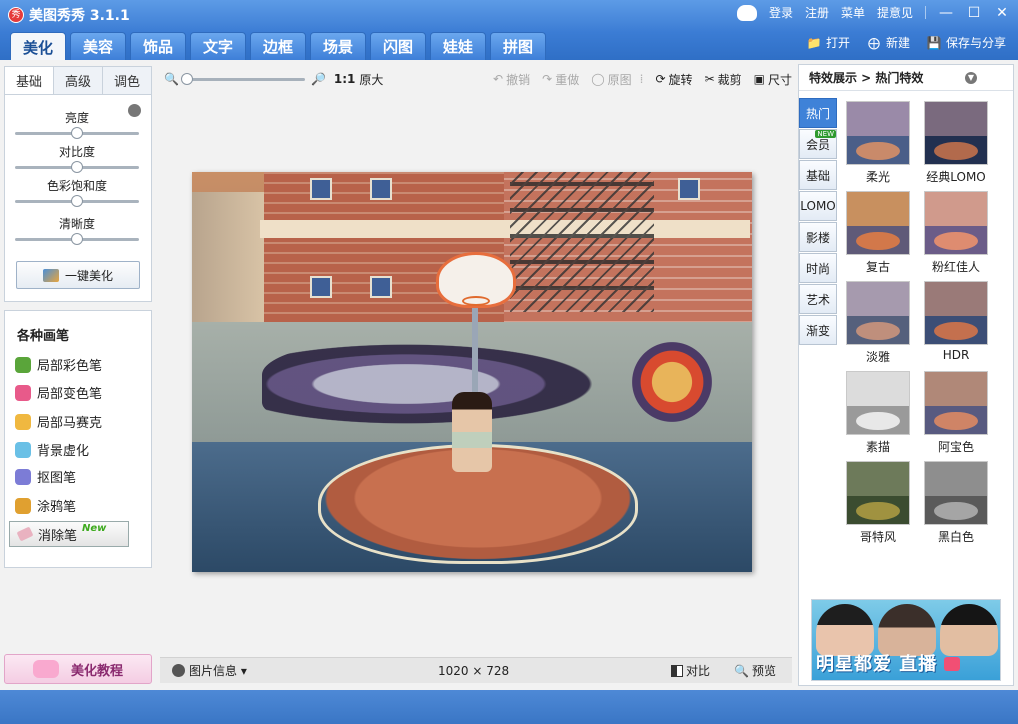 Image resolution: width=1018 pixels, height=724 pixels. What do you see at coordinates (78, 275) in the screenshot?
I see `one-key-beautify-button: 一键美化` at bounding box center [78, 275].